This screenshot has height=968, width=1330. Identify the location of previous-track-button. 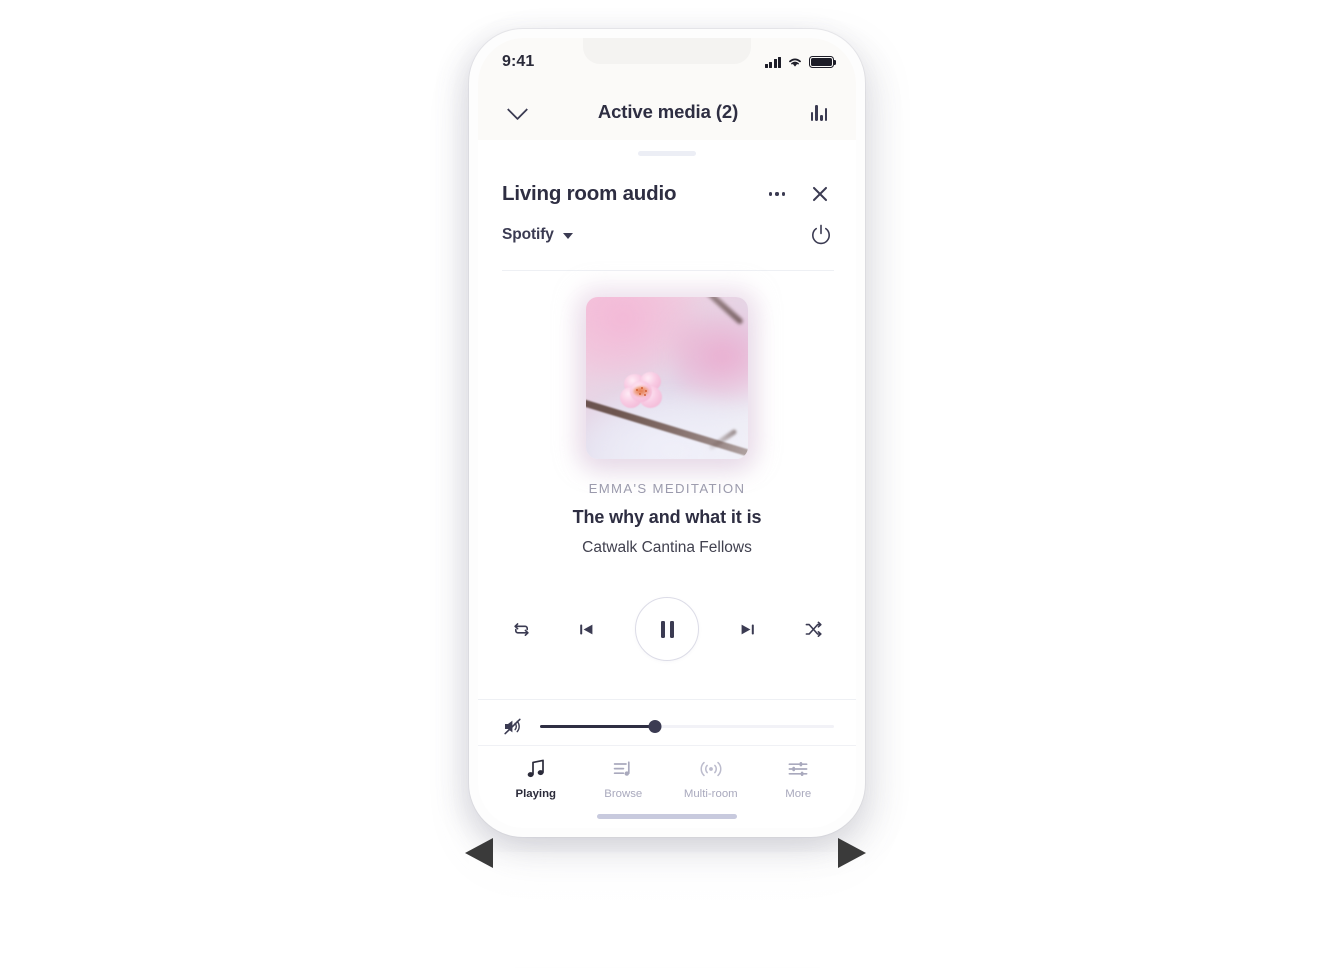
(587, 629).